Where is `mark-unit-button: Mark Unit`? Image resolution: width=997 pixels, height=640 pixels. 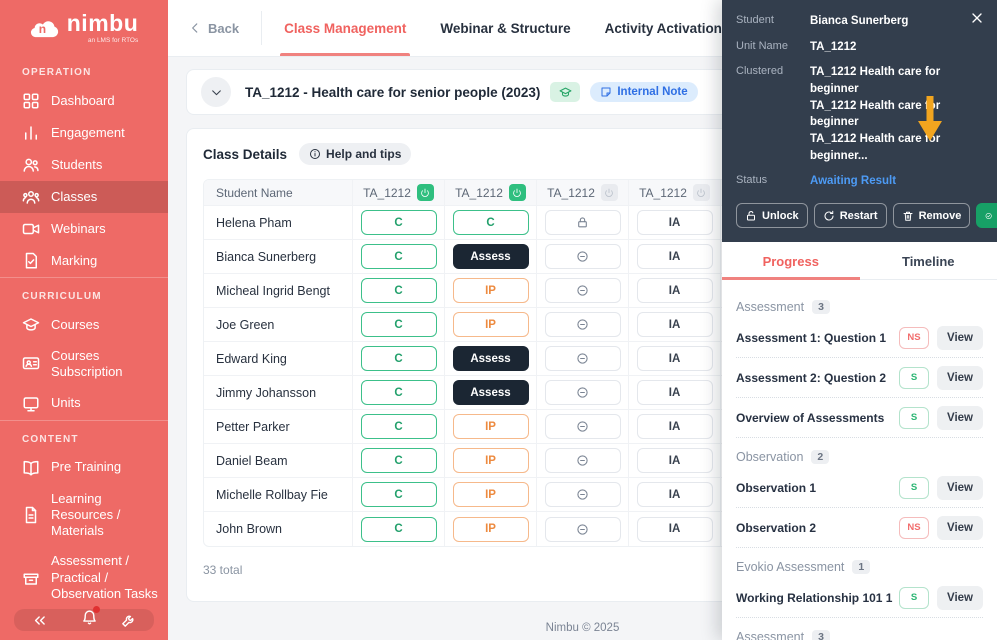 mark-unit-button: Mark Unit is located at coordinates (986, 216).